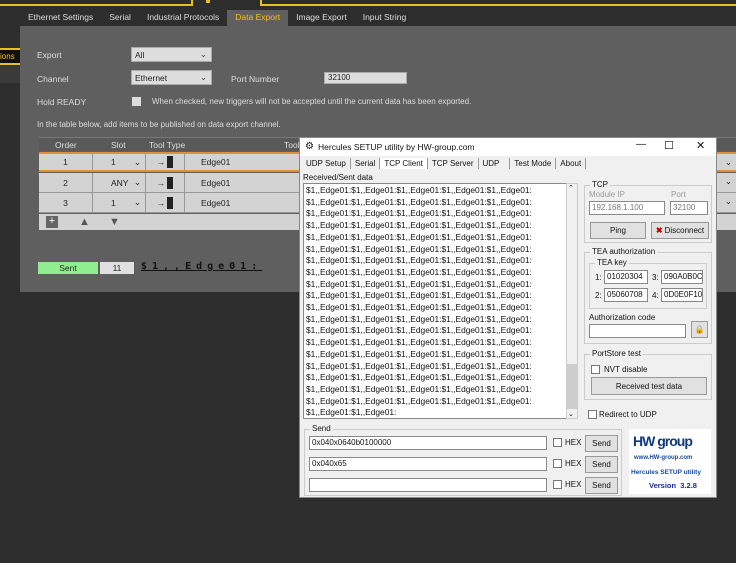 The width and height of the screenshot is (736, 563). What do you see at coordinates (404, 163) in the screenshot?
I see `tab-tcp-client: TCP Client` at bounding box center [404, 163].